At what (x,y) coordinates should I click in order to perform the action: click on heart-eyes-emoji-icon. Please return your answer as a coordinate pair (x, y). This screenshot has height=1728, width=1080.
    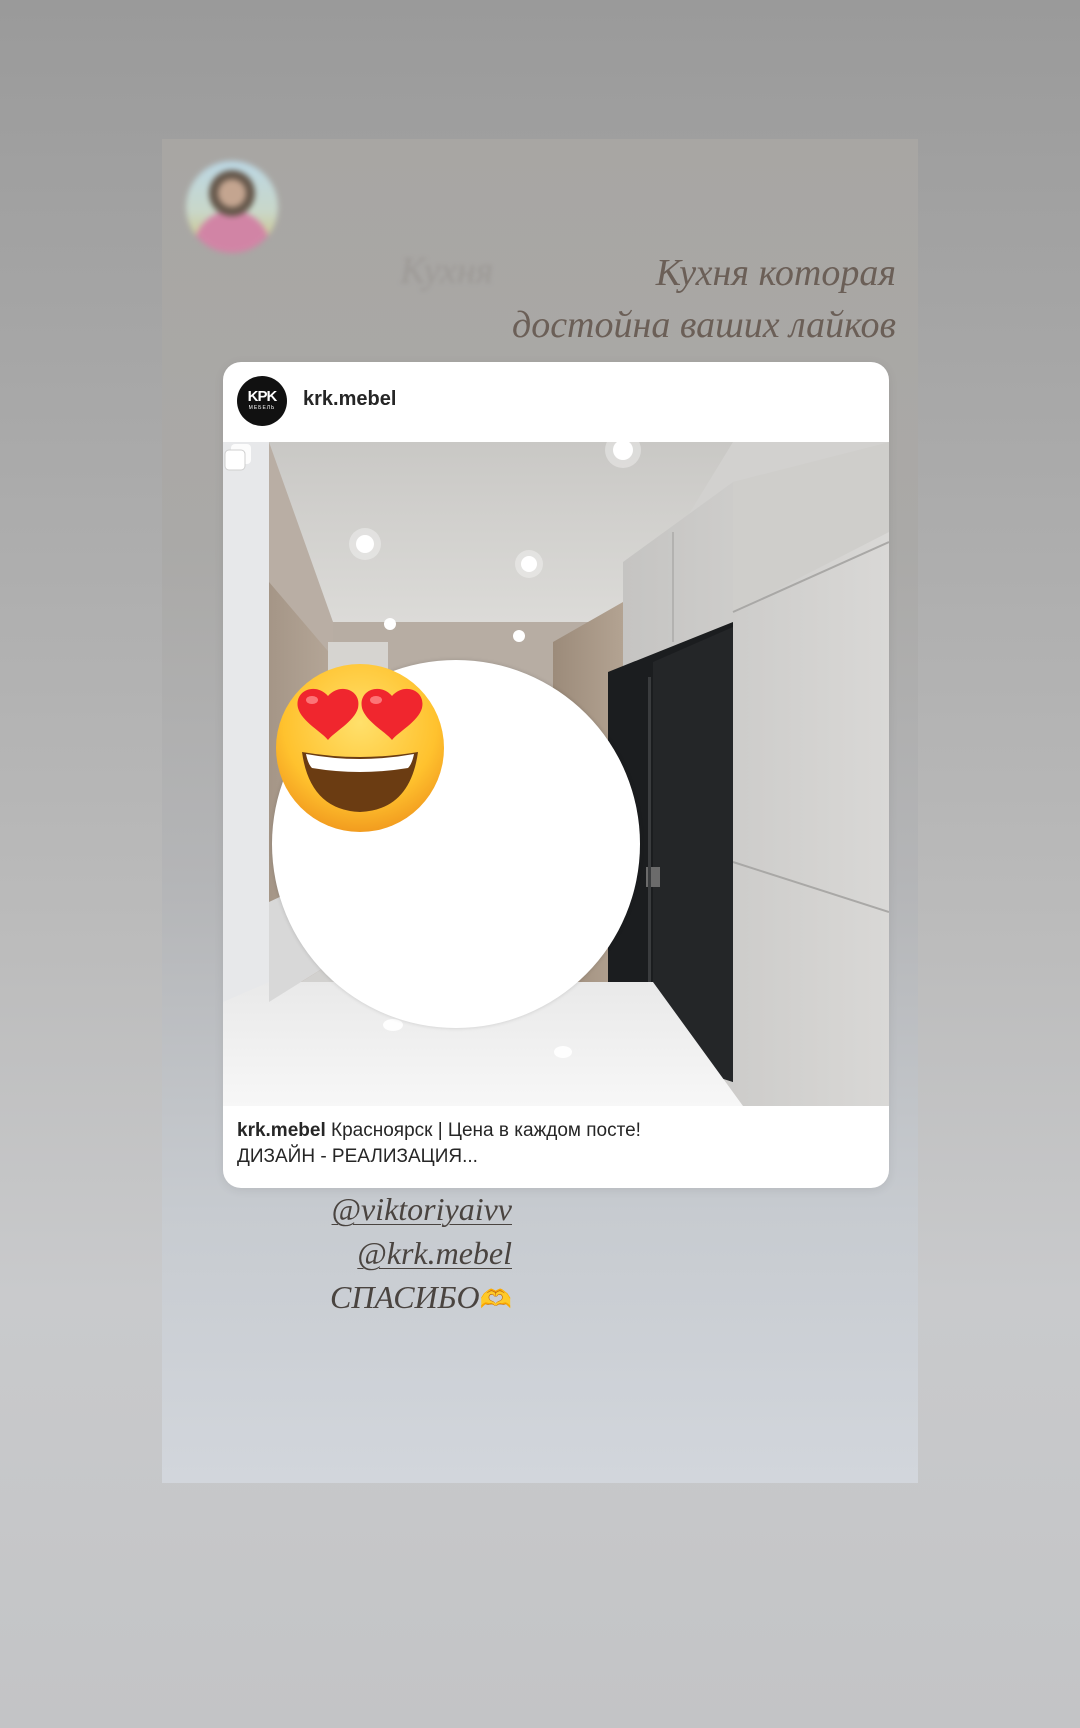
    Looking at the image, I should click on (360, 748).